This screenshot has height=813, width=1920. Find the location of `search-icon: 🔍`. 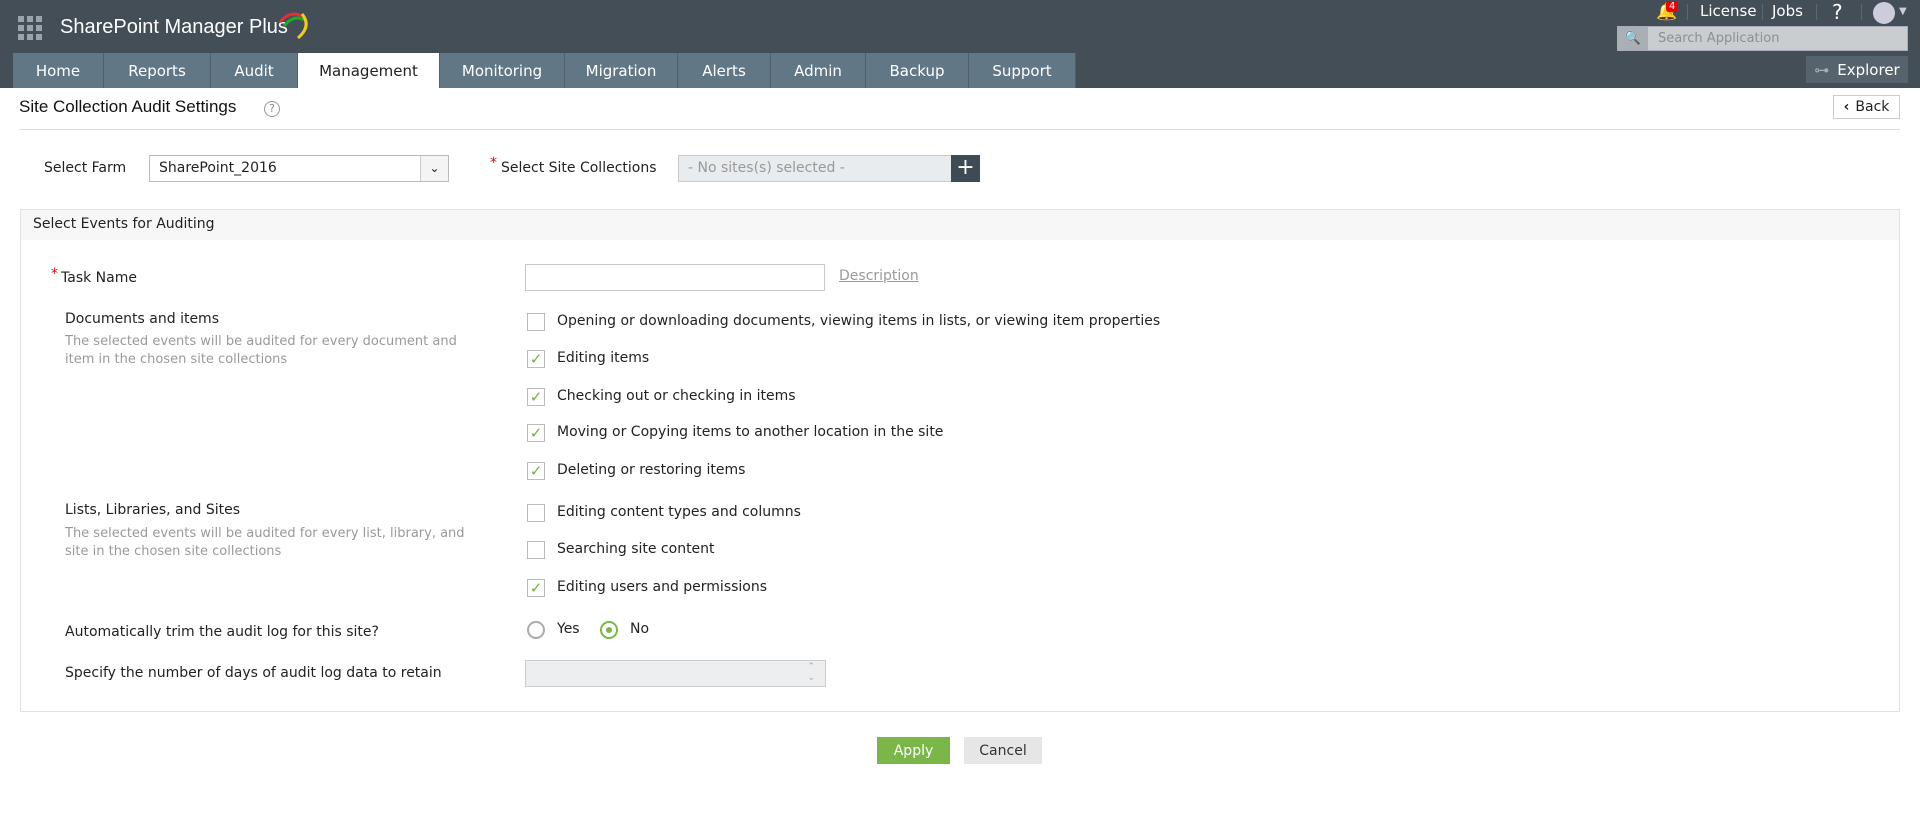

search-icon: 🔍 is located at coordinates (1633, 38).